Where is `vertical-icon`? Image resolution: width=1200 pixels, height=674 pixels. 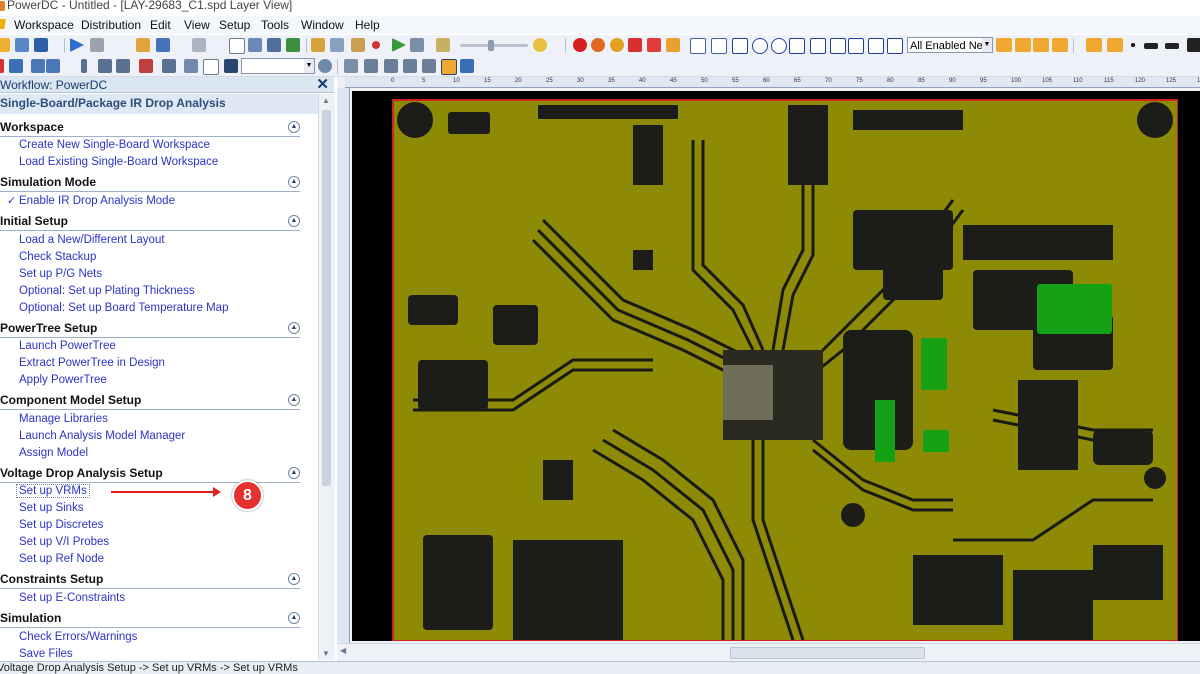 vertical-icon is located at coordinates (84, 66).